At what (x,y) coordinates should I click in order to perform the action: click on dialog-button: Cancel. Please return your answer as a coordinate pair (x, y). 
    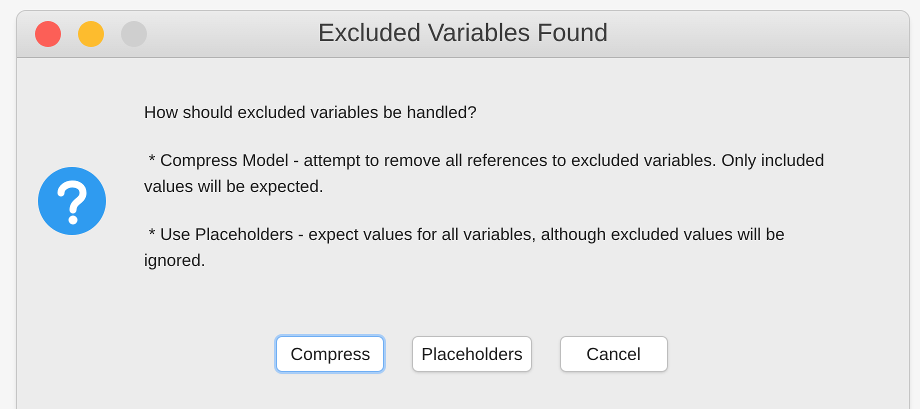
    Looking at the image, I should click on (614, 354).